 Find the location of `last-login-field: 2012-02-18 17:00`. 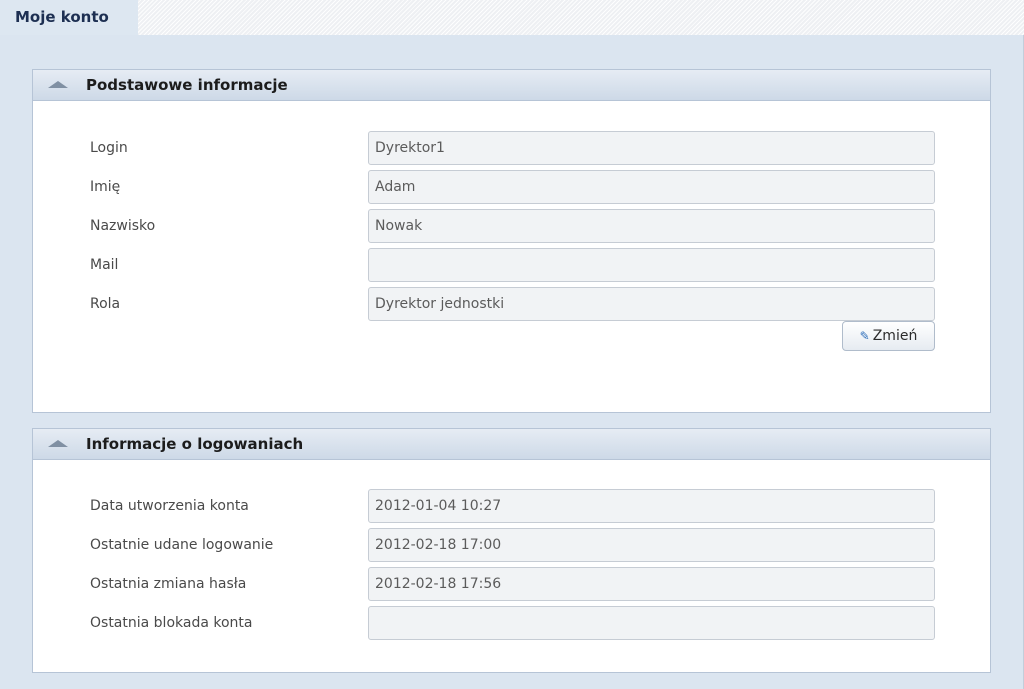

last-login-field: 2012-02-18 17:00 is located at coordinates (651, 545).